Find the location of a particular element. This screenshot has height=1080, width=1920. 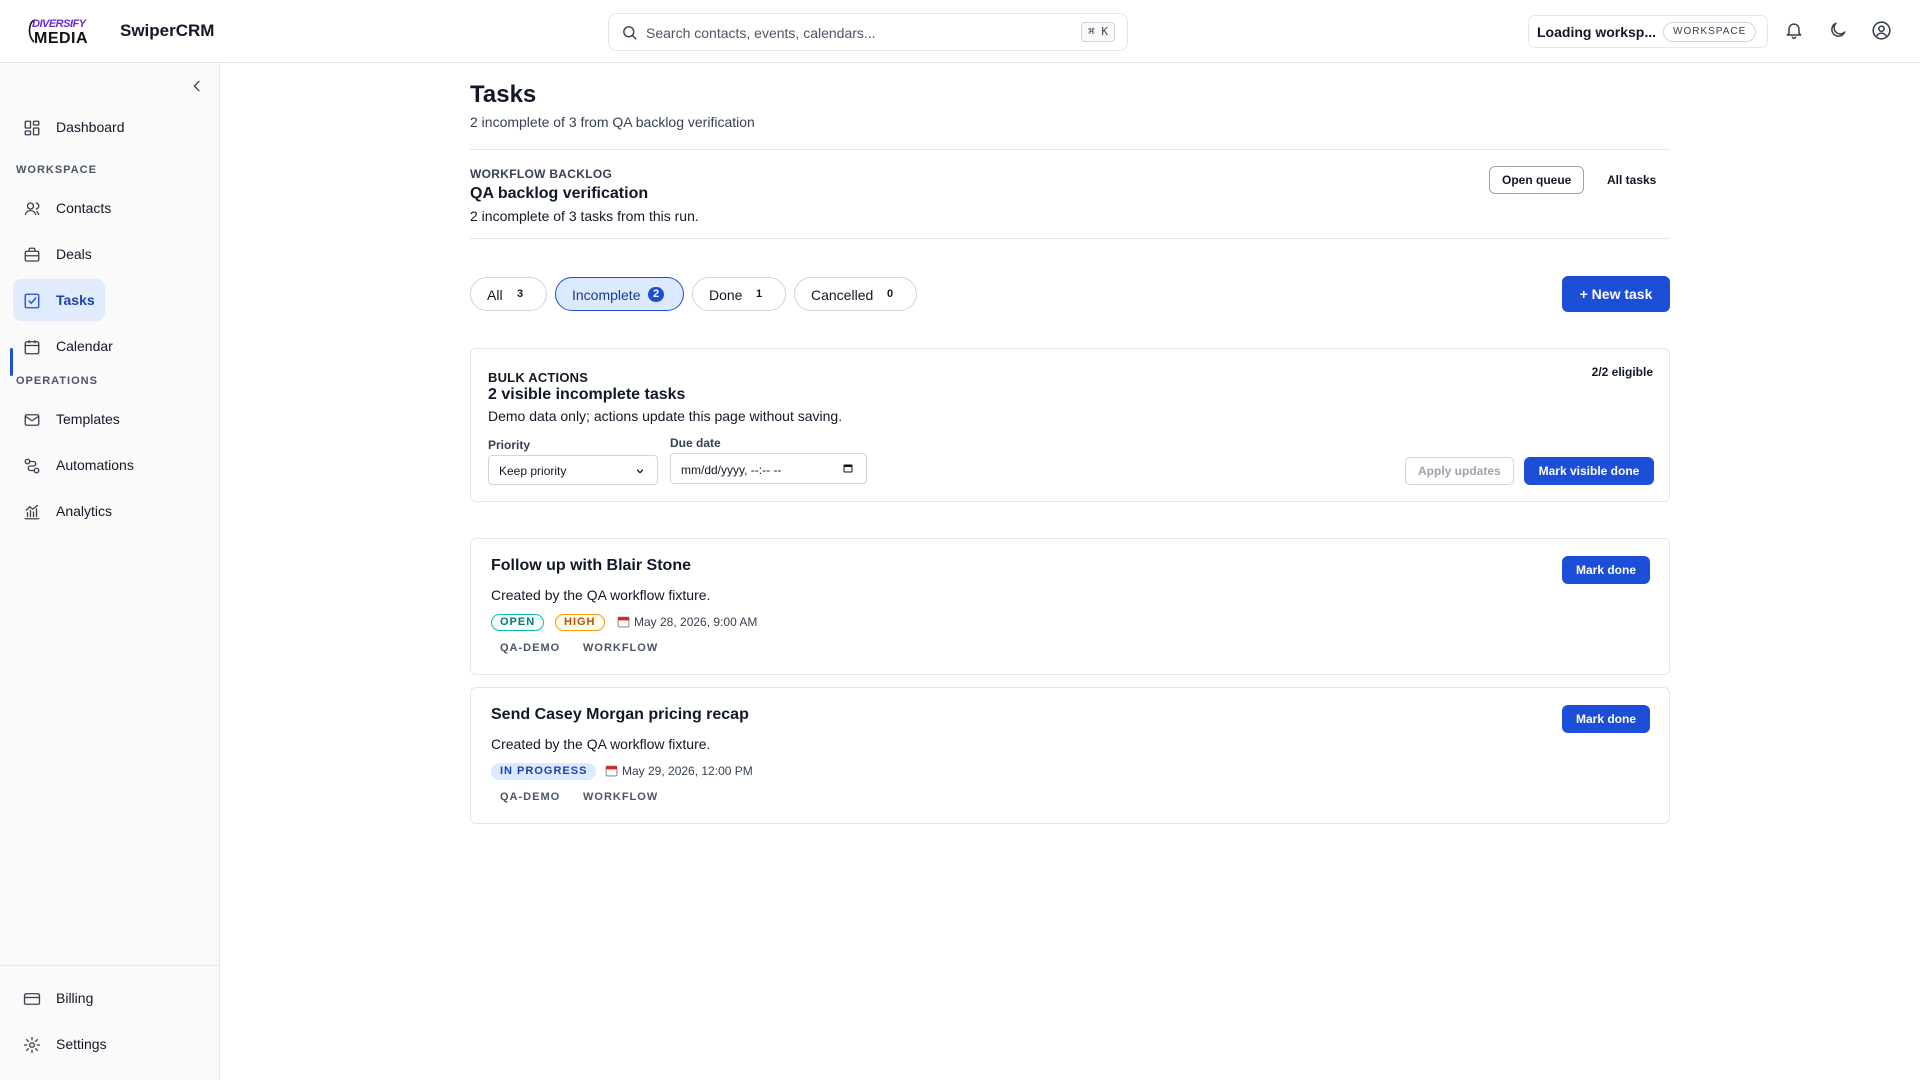

section-label-operations: OPERATIONS is located at coordinates (57, 381).